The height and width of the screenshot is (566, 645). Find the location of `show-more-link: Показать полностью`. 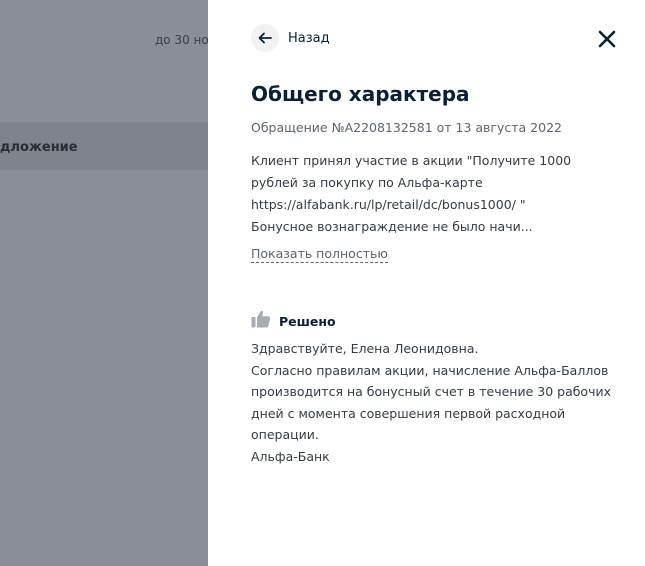

show-more-link: Показать полностью is located at coordinates (319, 254).